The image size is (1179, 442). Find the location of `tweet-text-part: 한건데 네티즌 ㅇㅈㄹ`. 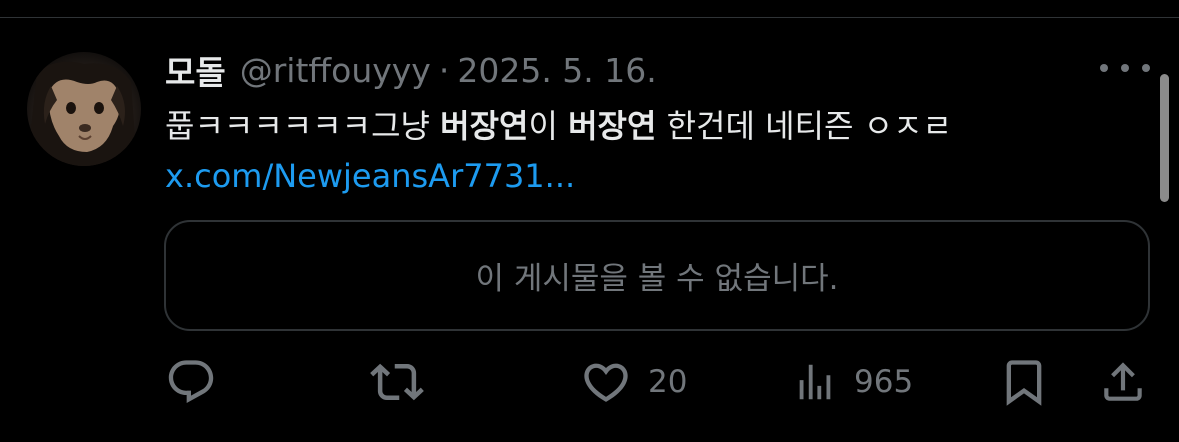

tweet-text-part: 한건데 네티즌 ㅇㅈㄹ is located at coordinates (804, 126).